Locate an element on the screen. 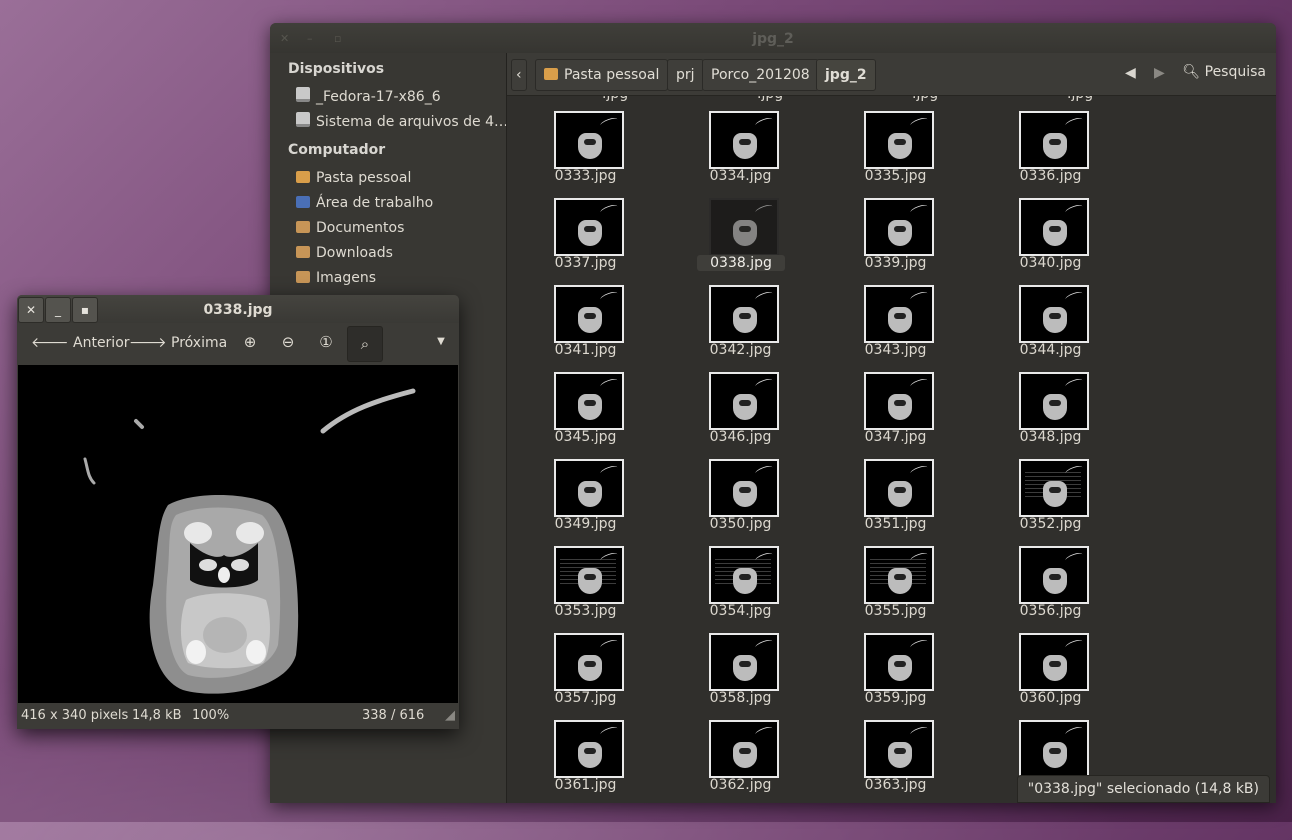 Image resolution: width=1292 pixels, height=840 pixels. file-item: 0361.jpg is located at coordinates (585, 761).